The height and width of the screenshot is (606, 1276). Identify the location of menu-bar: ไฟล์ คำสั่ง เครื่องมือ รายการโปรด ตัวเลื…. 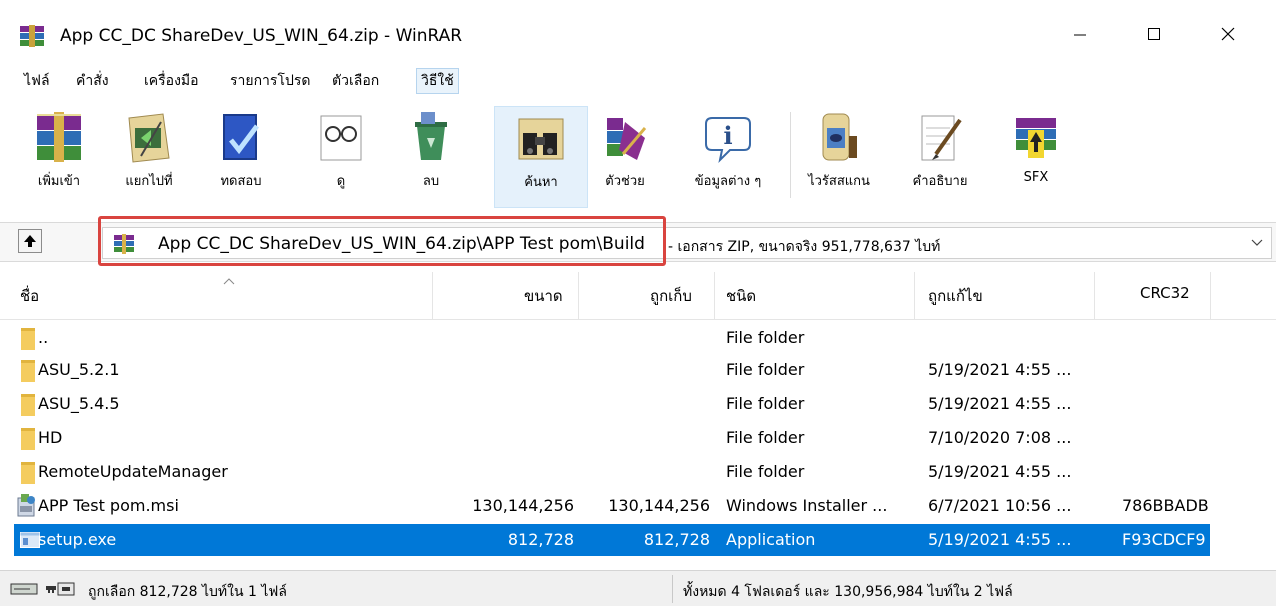
(638, 81).